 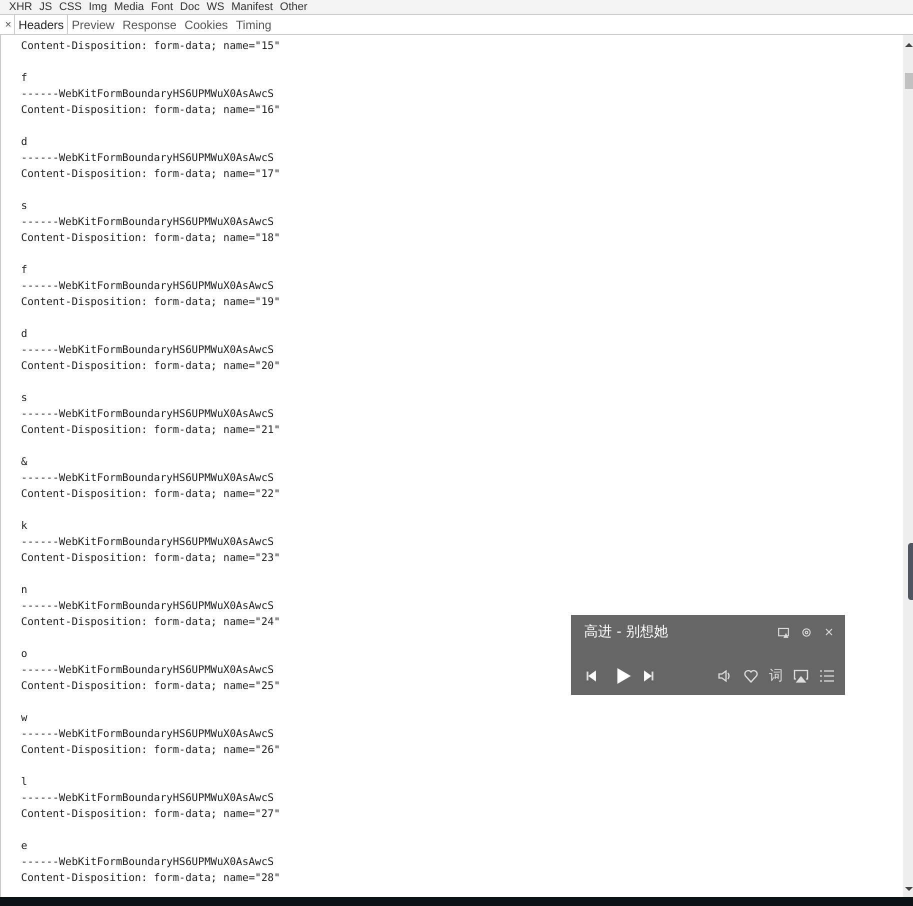 I want to click on code-line: n, so click(x=24, y=590).